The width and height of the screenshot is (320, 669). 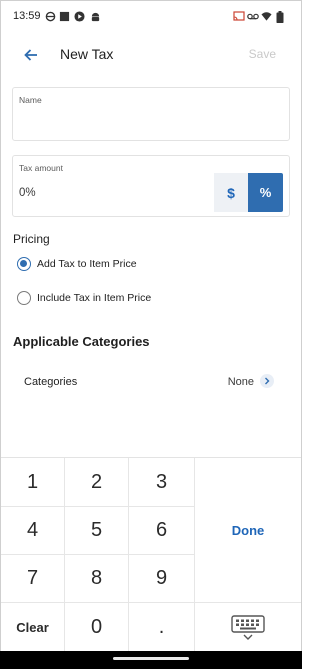 I want to click on categories-value: None, so click(x=240, y=382).